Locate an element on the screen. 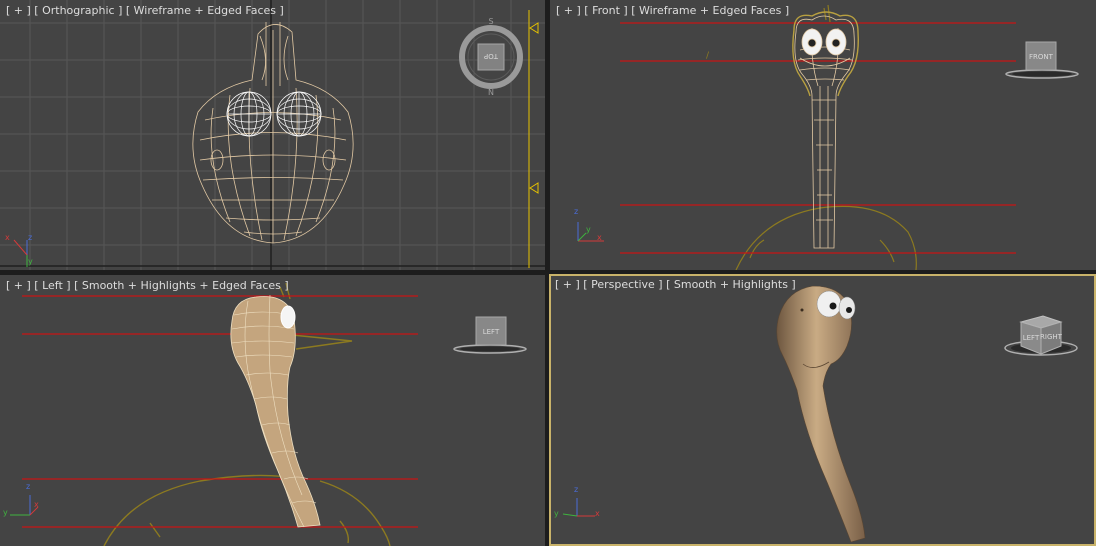 The width and height of the screenshot is (1096, 546). head-wireframe-top is located at coordinates (273, 133).